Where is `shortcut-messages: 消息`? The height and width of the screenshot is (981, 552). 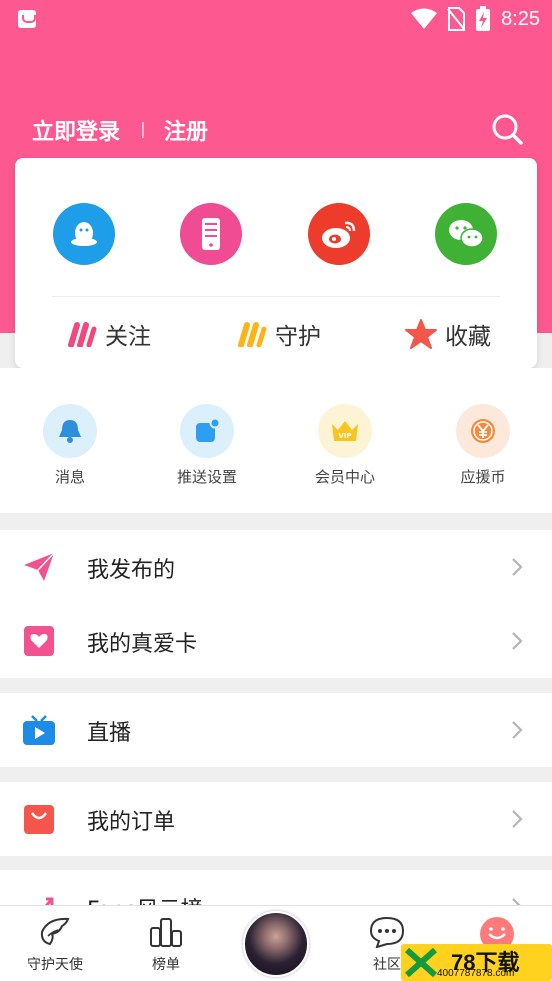
shortcut-messages: 消息 is located at coordinates (70, 445).